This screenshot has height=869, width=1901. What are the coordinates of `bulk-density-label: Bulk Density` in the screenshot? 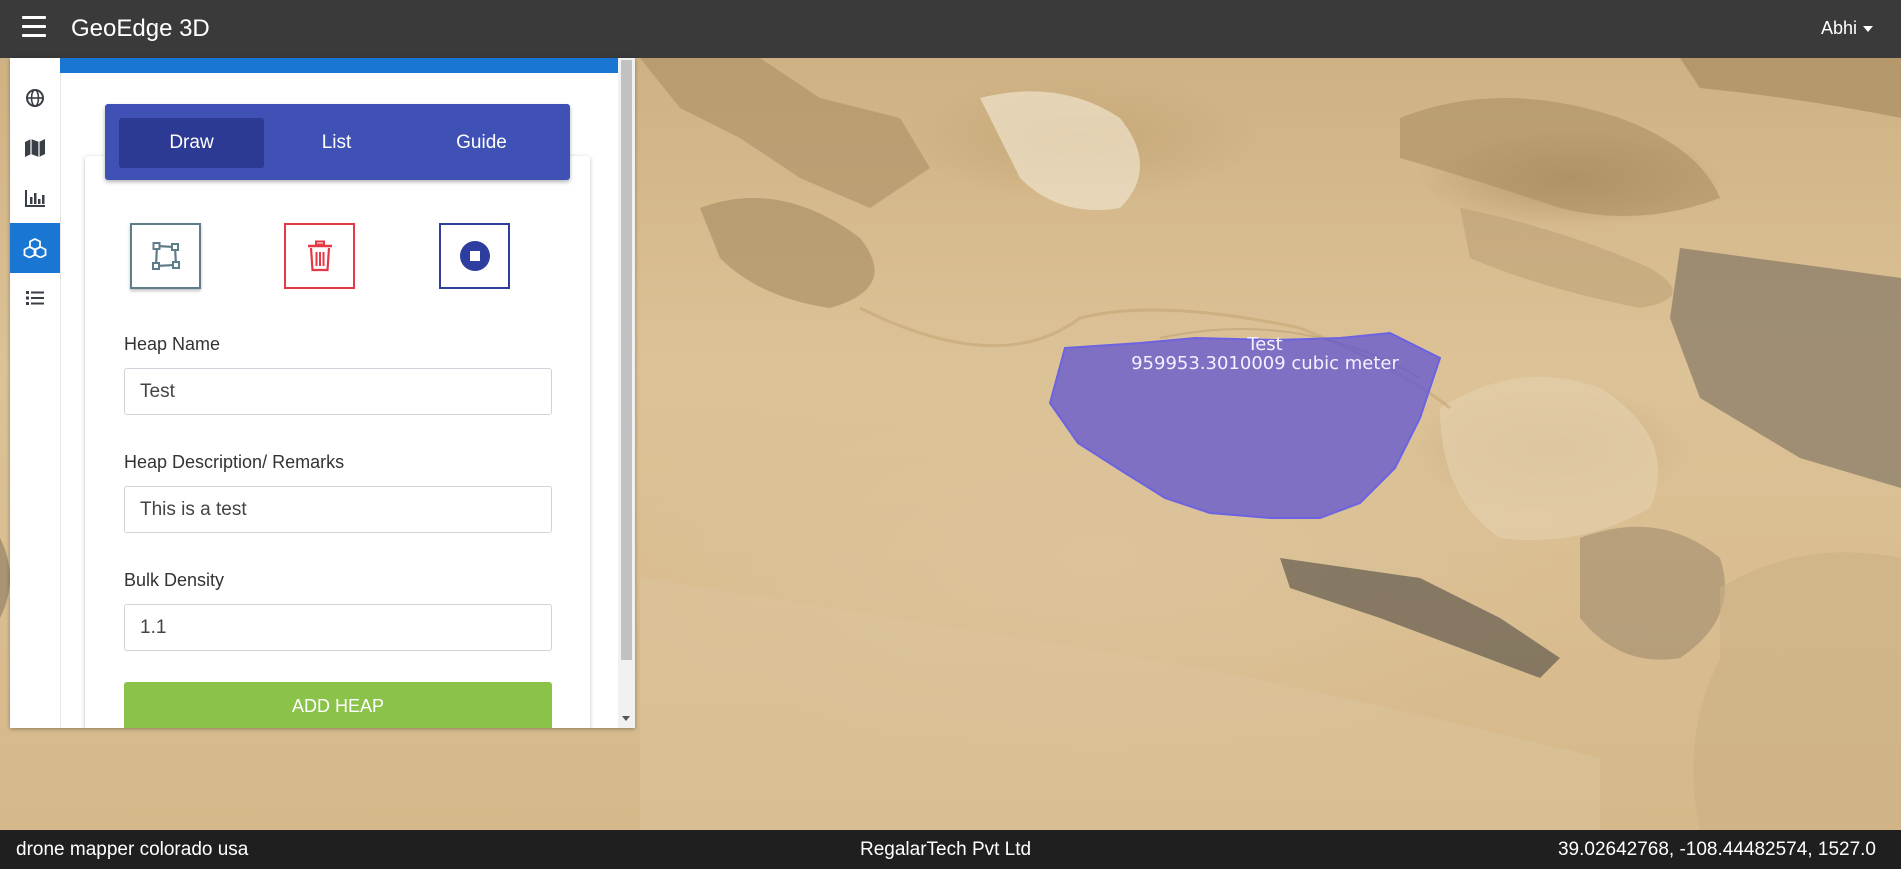 It's located at (174, 580).